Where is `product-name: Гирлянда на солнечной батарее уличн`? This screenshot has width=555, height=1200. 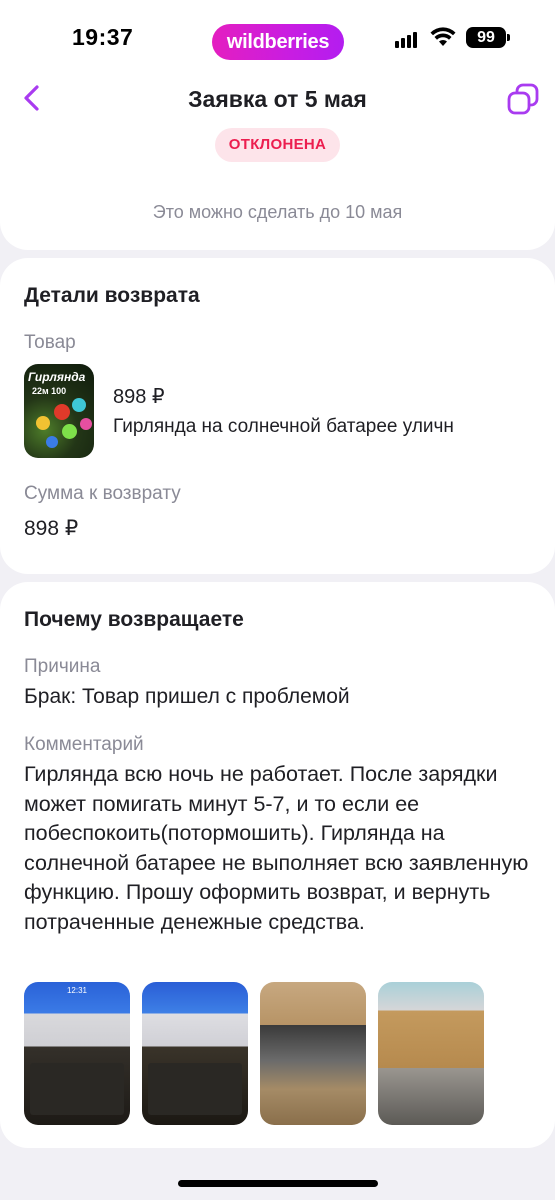
product-name: Гирлянда на солнечной батарее уличн is located at coordinates (313, 427).